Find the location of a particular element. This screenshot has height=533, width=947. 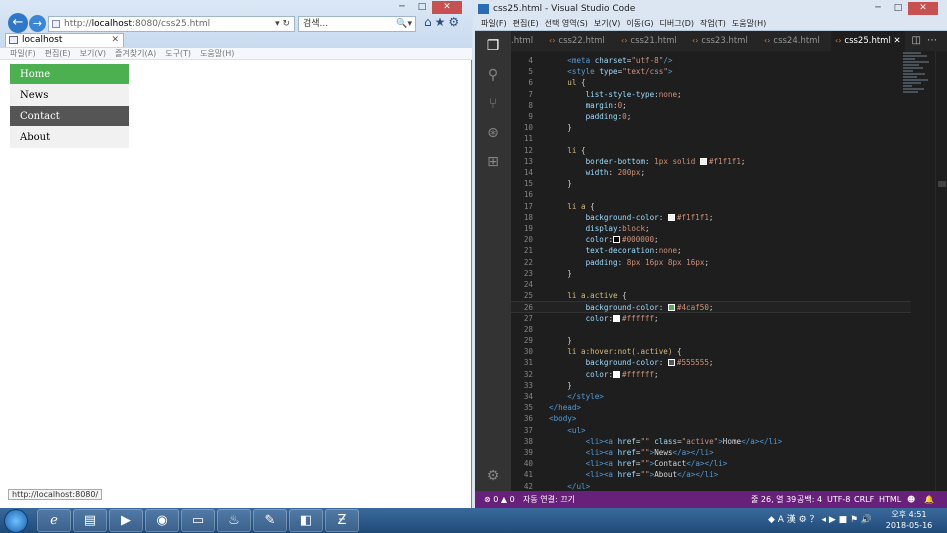

menu-tasks: 작업(T) is located at coordinates (713, 23).